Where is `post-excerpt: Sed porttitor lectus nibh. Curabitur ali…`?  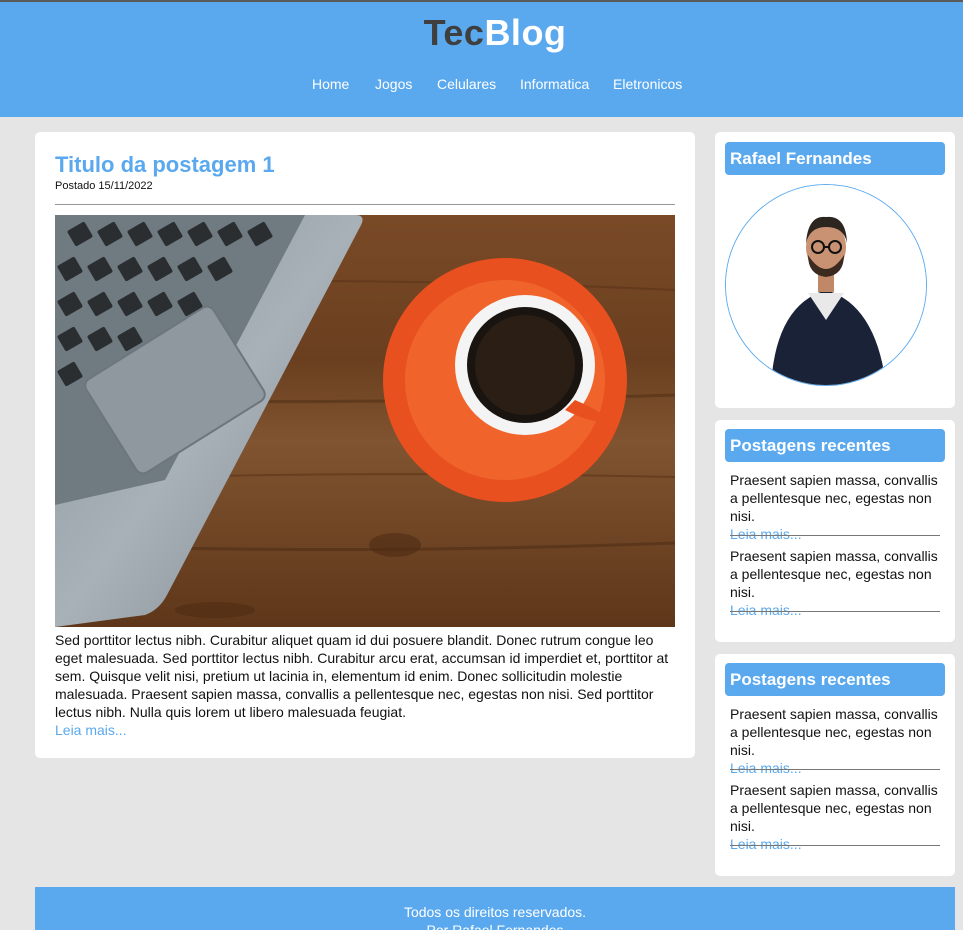
post-excerpt: Sed porttitor lectus nibh. Curabitur ali… is located at coordinates (362, 676).